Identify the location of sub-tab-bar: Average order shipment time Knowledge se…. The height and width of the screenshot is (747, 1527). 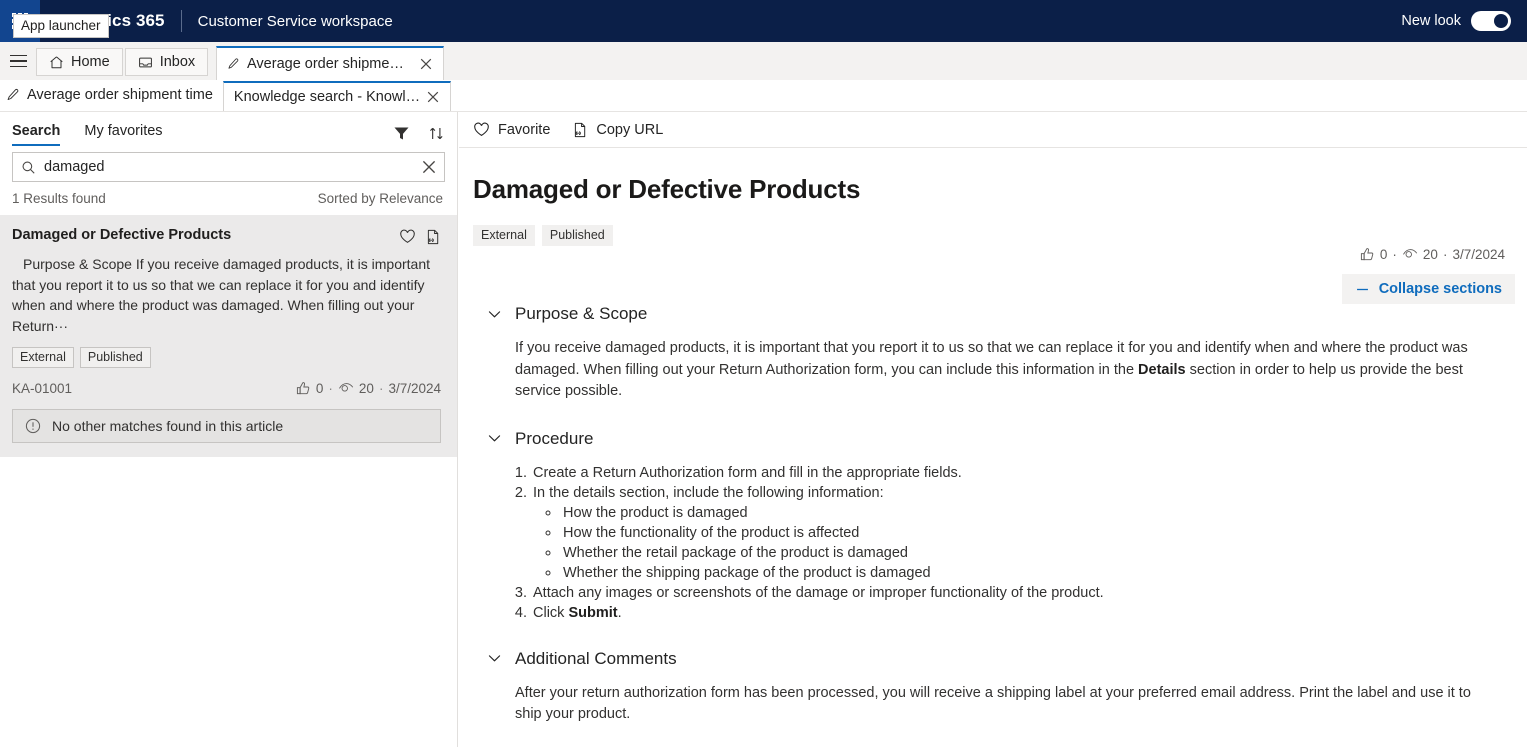
(763, 96).